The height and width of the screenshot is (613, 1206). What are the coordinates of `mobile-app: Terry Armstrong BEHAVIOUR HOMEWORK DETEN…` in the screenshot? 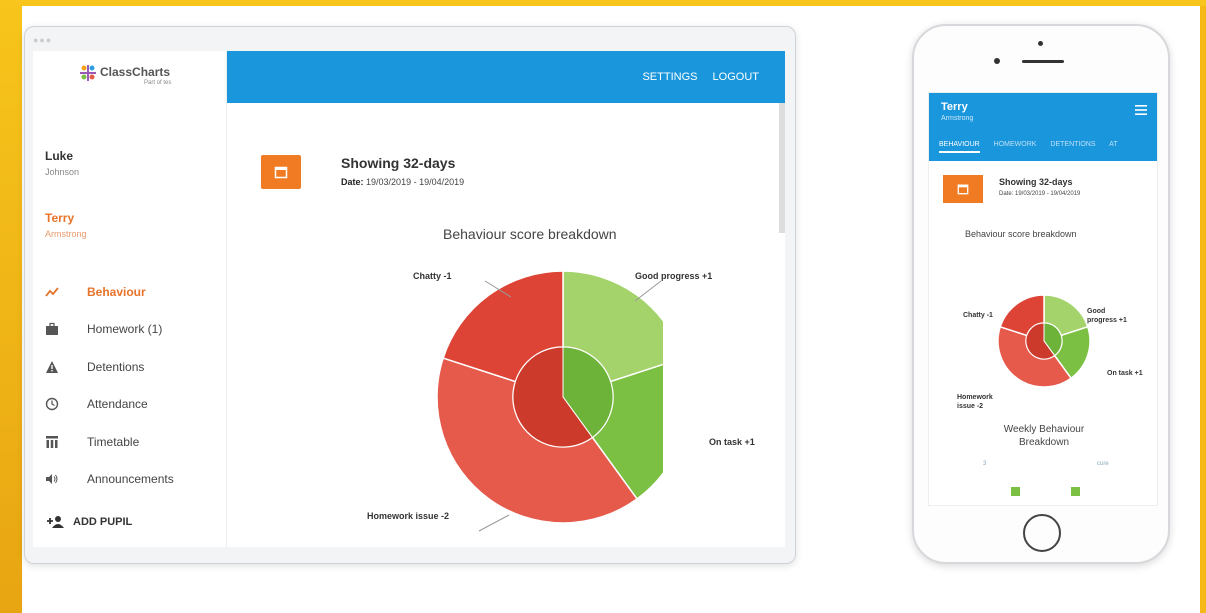 It's located at (1043, 299).